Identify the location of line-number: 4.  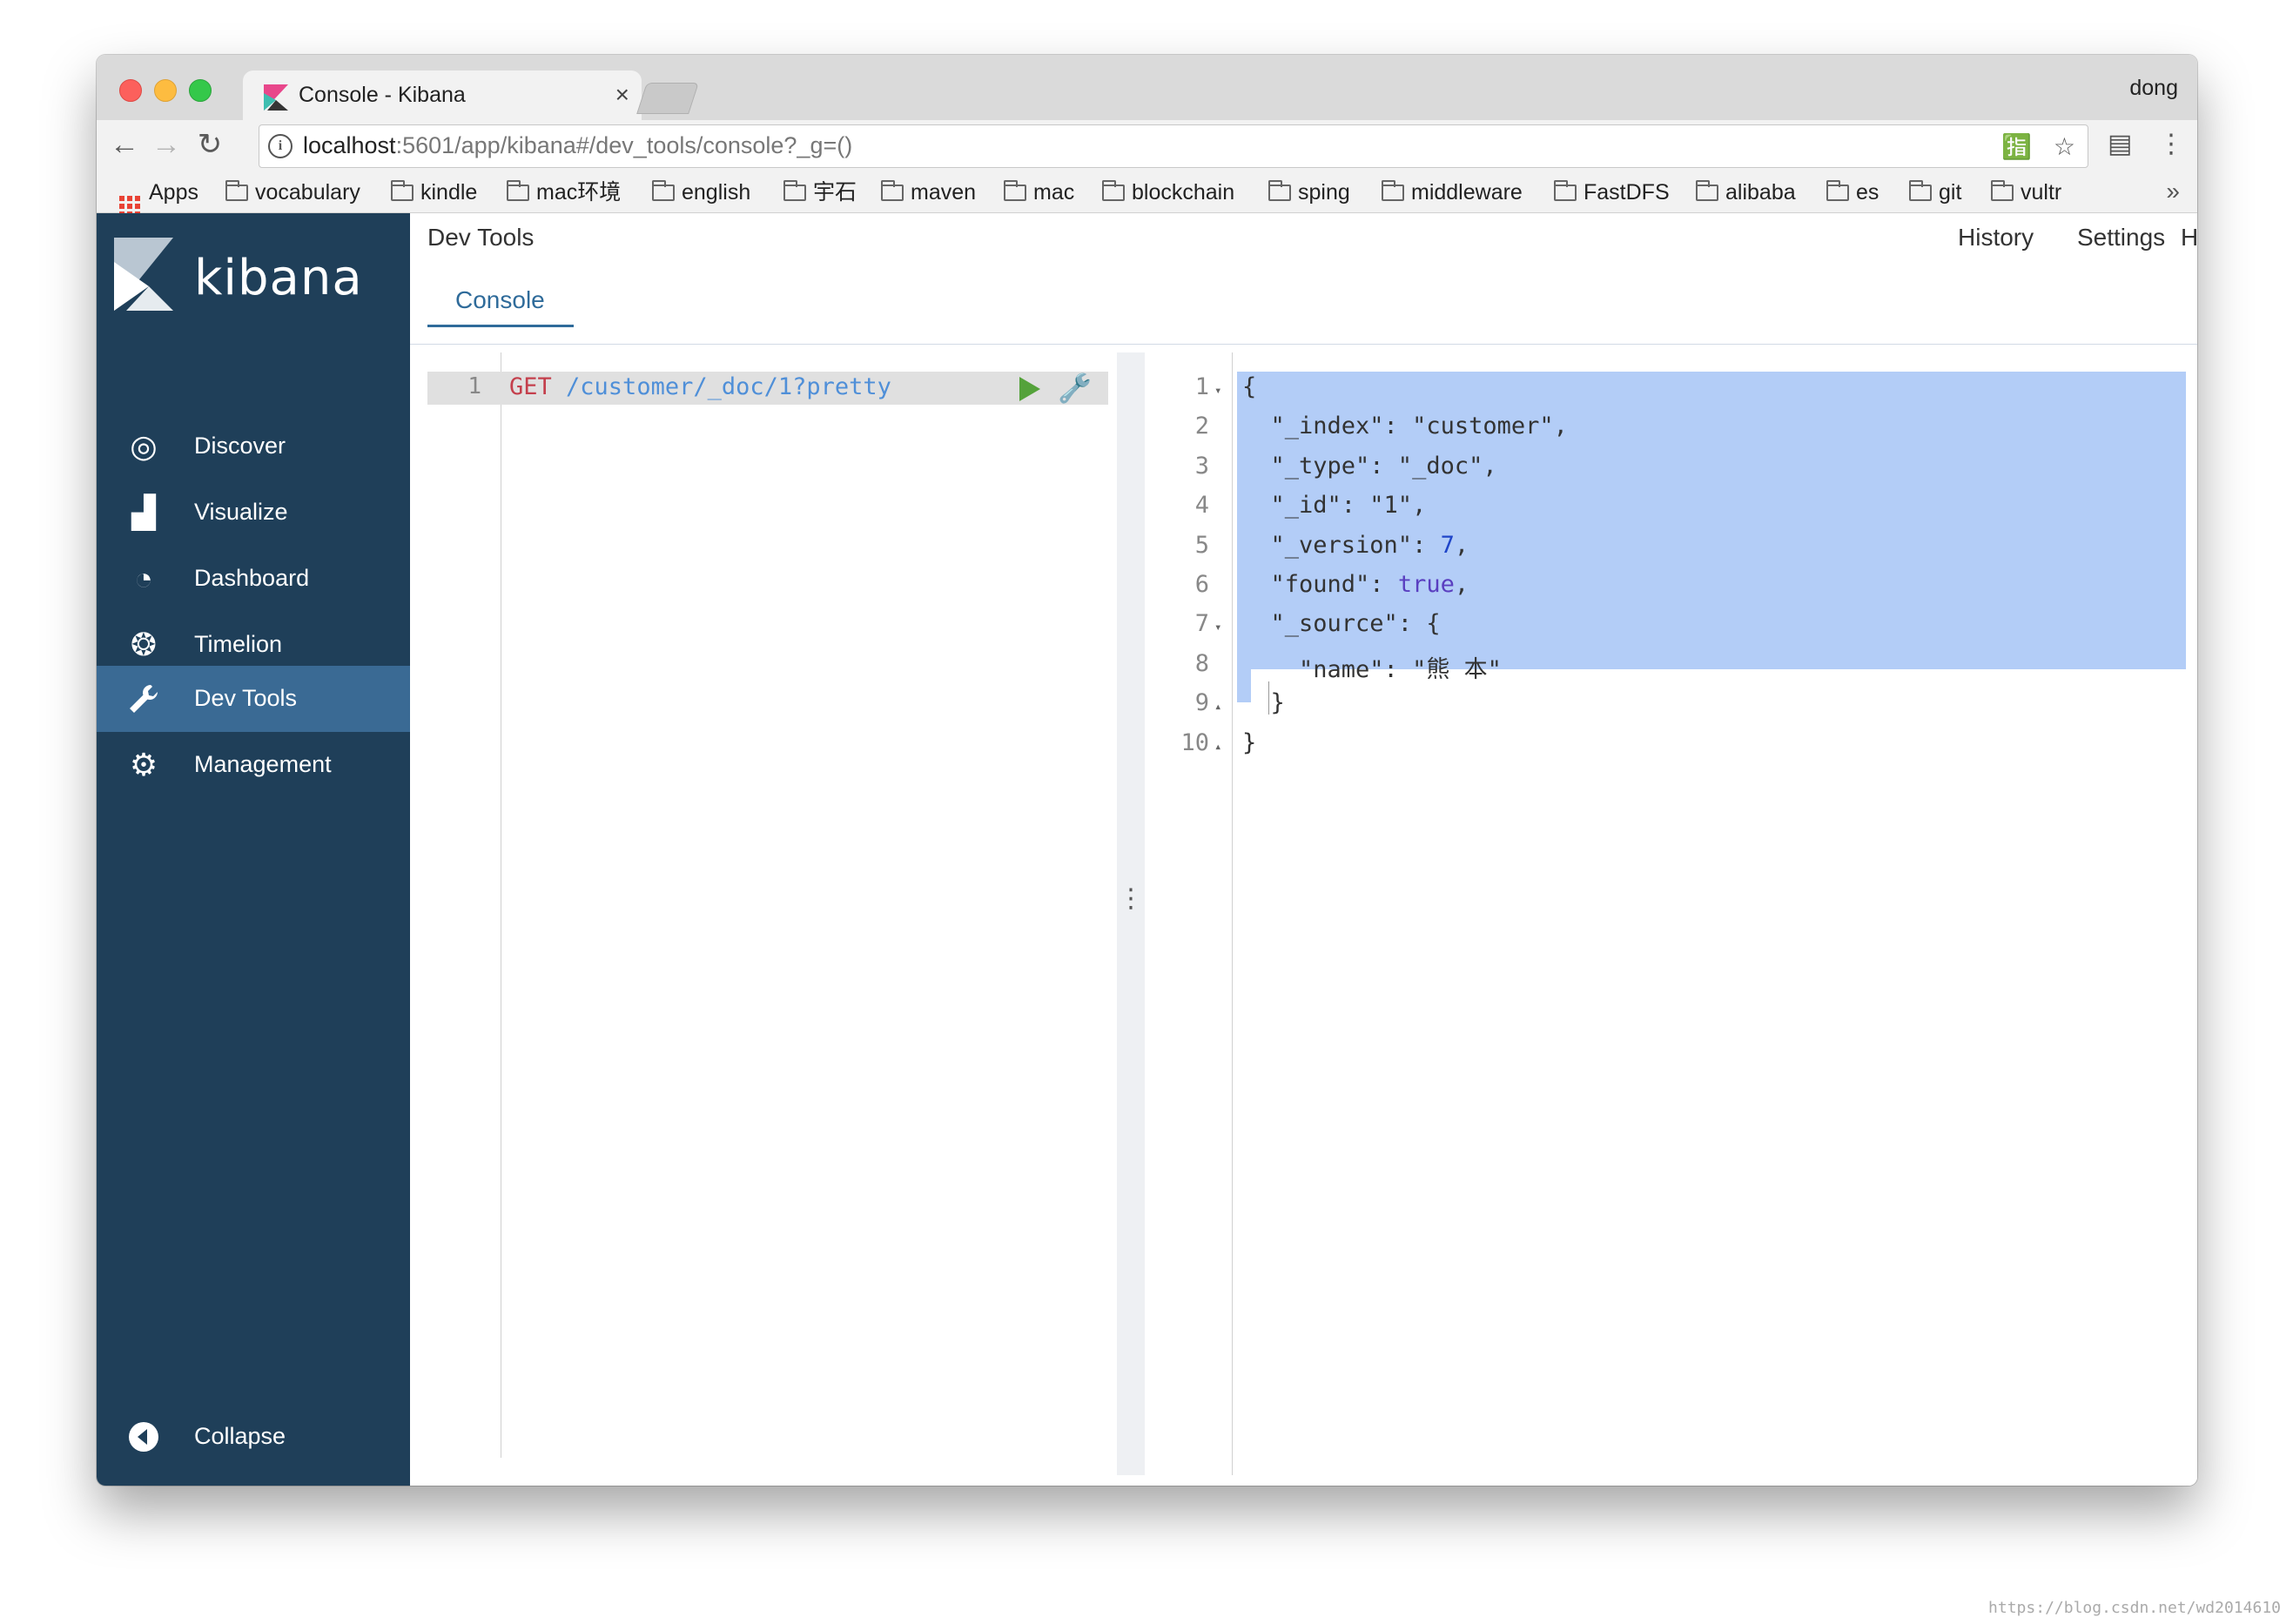
(1201, 506).